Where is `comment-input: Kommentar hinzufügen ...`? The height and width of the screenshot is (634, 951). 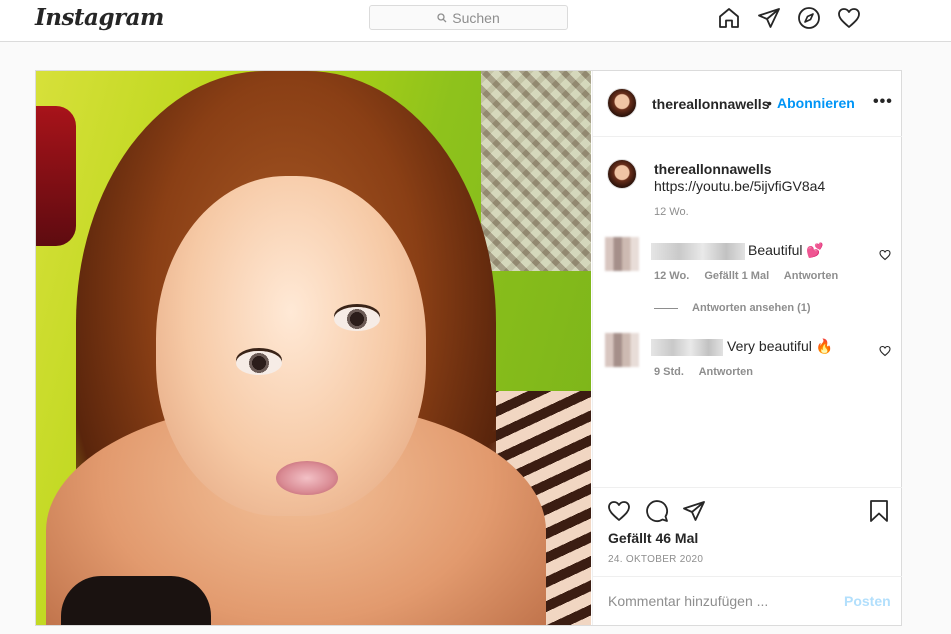 comment-input: Kommentar hinzufügen ... is located at coordinates (688, 601).